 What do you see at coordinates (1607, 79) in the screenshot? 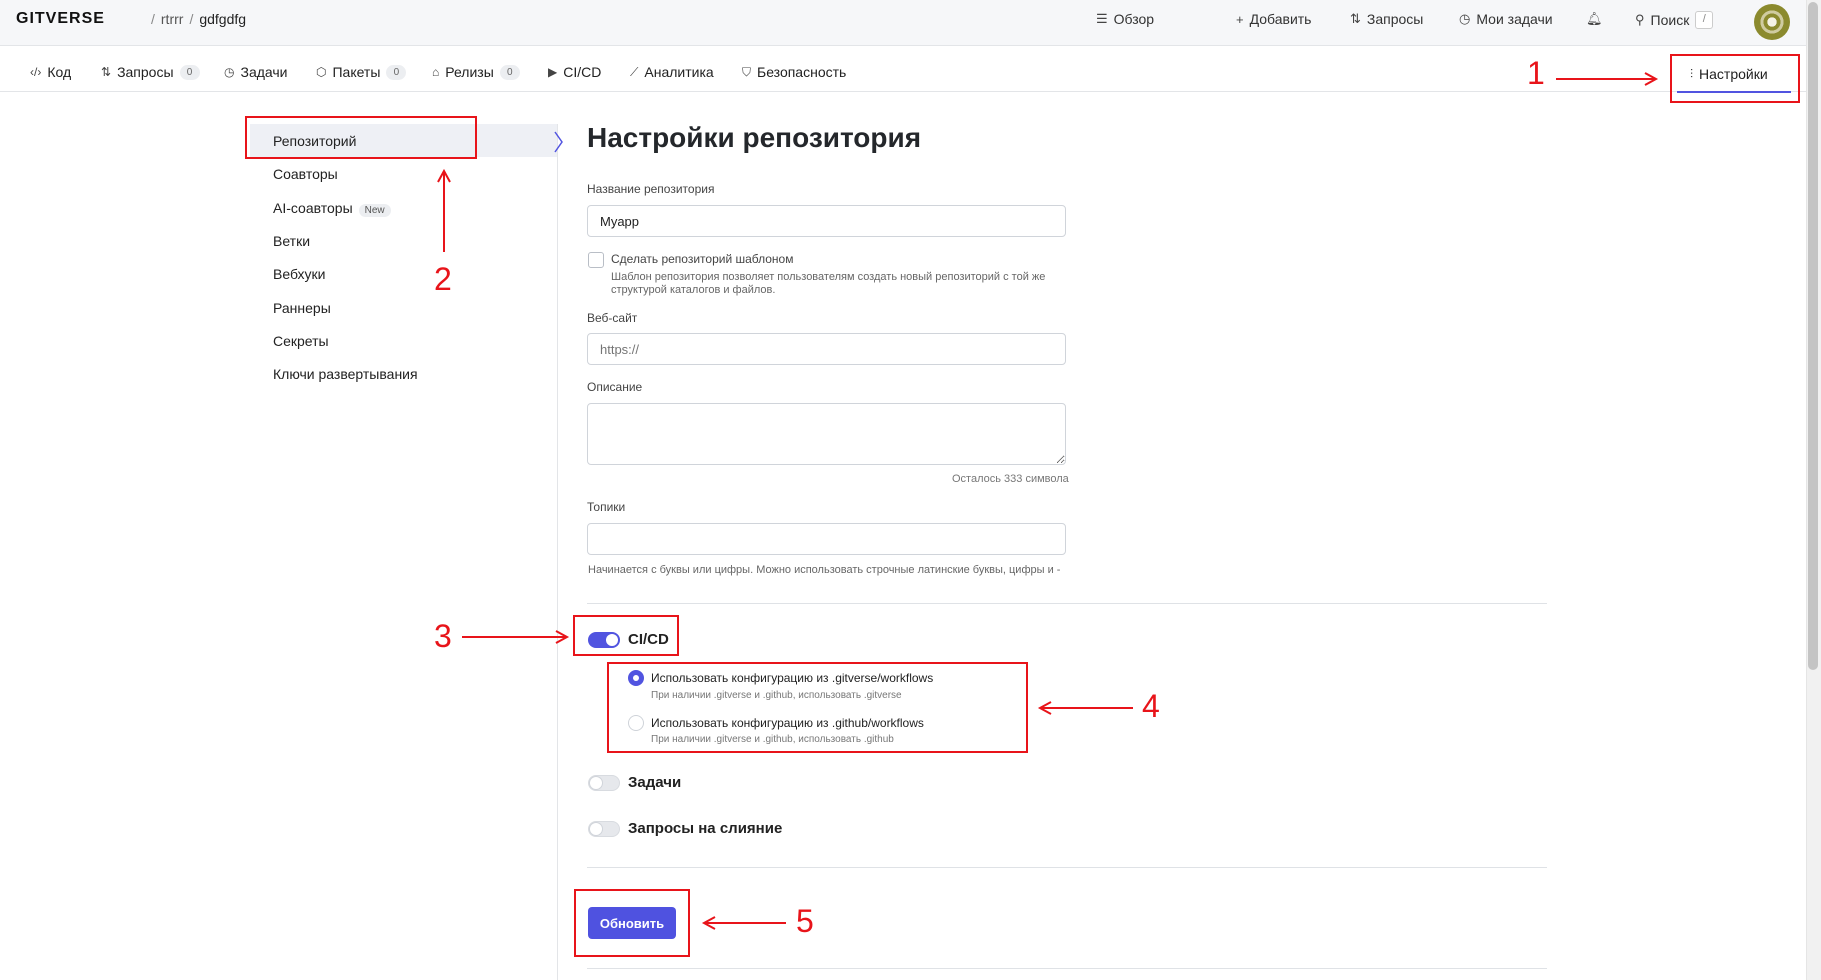
I see `arrow-1-icon` at bounding box center [1607, 79].